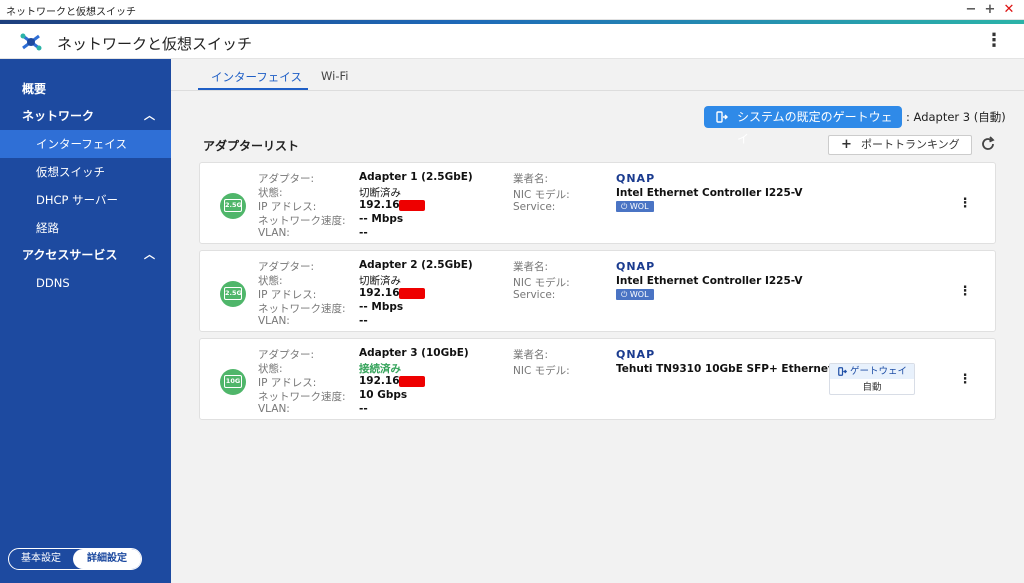 The height and width of the screenshot is (583, 1024). I want to click on sidebar-item-label: アクセスサービス, so click(70, 255).